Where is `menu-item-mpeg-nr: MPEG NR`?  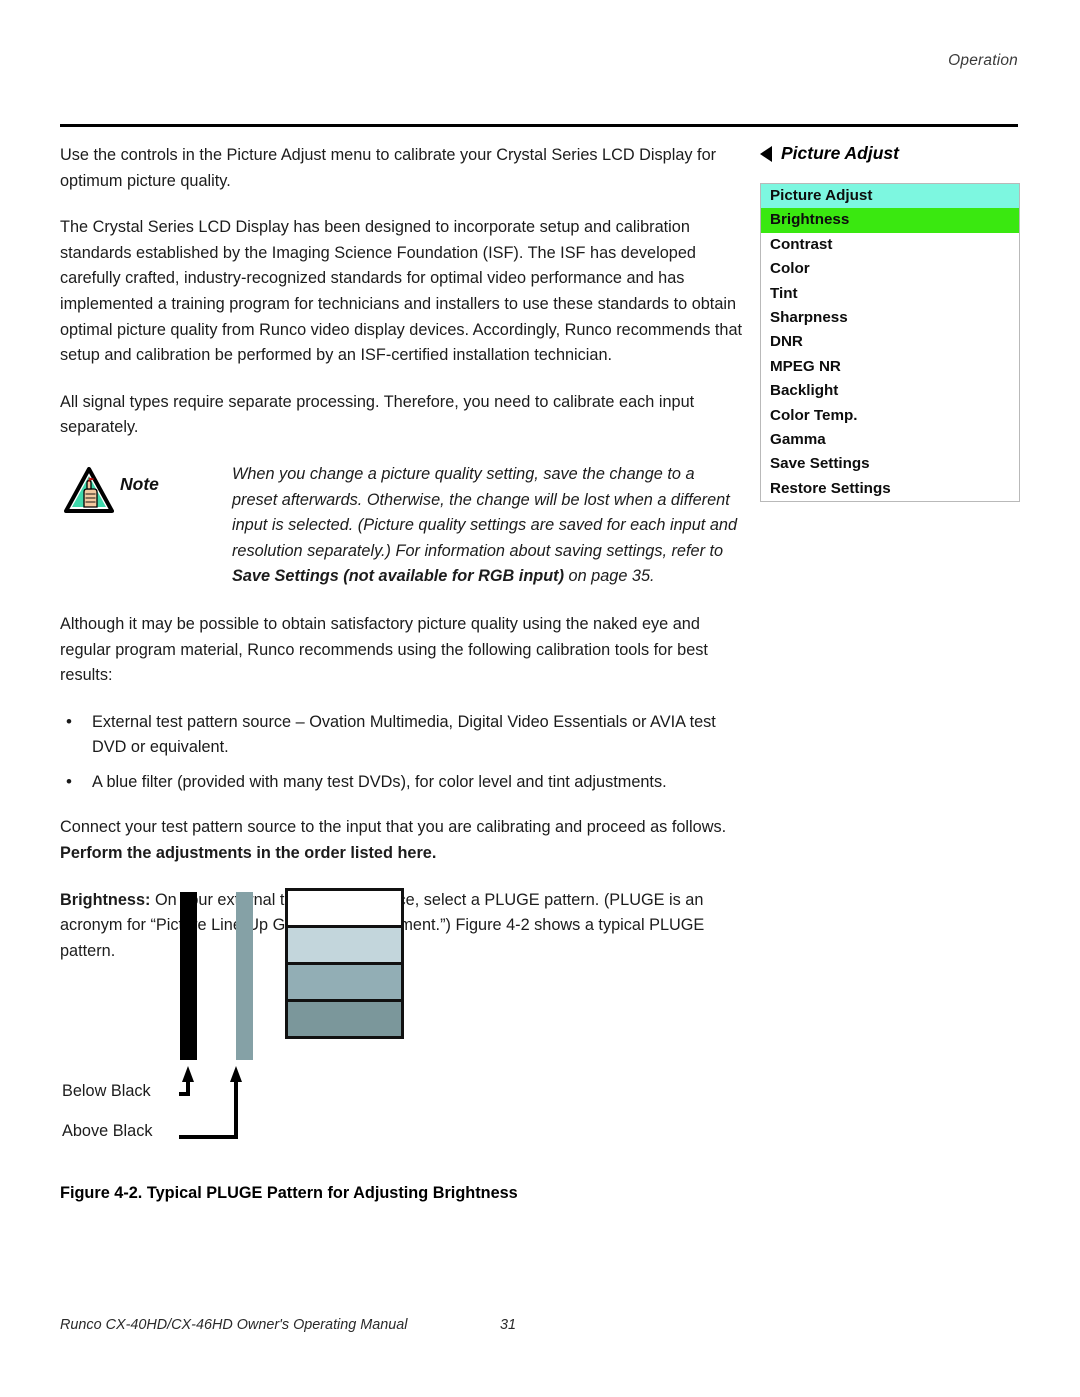 menu-item-mpeg-nr: MPEG NR is located at coordinates (890, 367).